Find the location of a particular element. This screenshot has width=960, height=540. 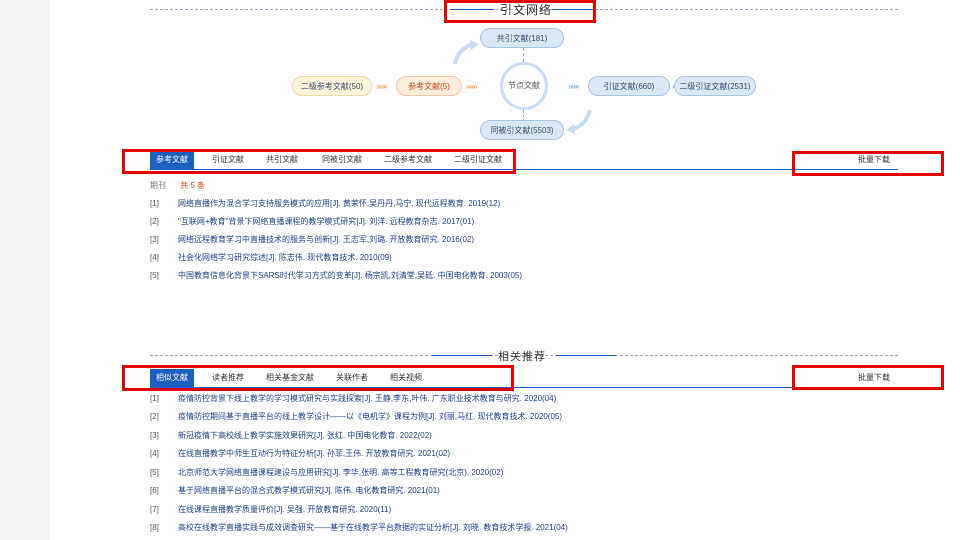

reference-subhead: 期刊 共 5 条 is located at coordinates (177, 185).